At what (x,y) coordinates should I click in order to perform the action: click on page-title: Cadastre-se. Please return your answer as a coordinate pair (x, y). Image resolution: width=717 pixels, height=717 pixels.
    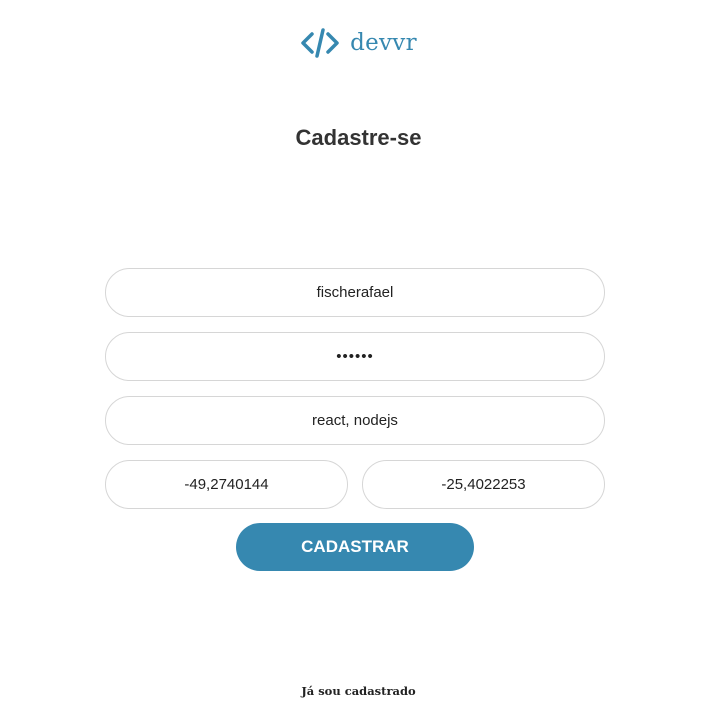
    Looking at the image, I should click on (358, 137).